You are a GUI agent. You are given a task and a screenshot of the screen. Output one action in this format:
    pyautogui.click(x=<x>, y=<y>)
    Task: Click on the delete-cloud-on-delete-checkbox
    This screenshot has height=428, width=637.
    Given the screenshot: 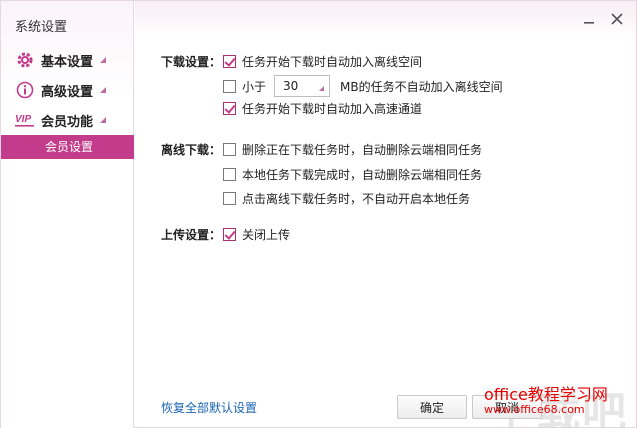 What is the action you would take?
    pyautogui.click(x=229, y=149)
    